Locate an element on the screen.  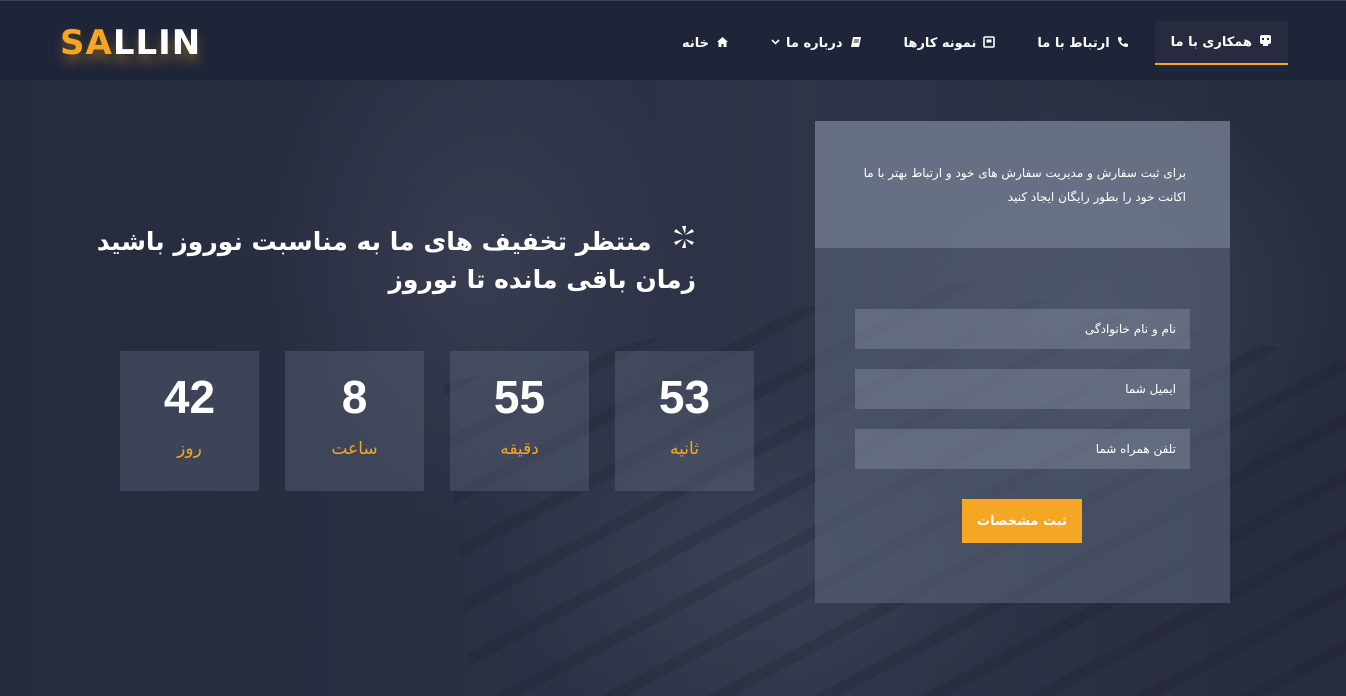
submit-button: ثبت مشخصات is located at coordinates (1022, 521).